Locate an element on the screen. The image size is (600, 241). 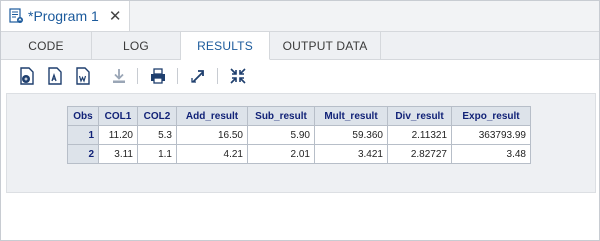
tab-output-data: OUTPUT DATA is located at coordinates (325, 45).